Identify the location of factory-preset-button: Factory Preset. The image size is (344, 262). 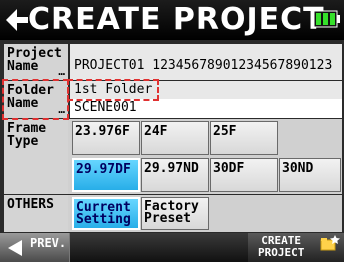
(175, 213).